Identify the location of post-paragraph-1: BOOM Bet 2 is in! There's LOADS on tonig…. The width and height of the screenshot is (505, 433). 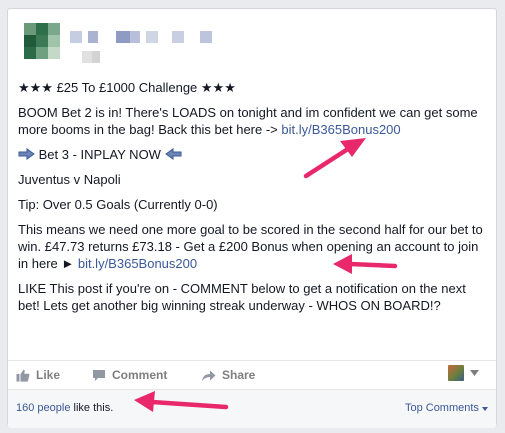
(248, 121).